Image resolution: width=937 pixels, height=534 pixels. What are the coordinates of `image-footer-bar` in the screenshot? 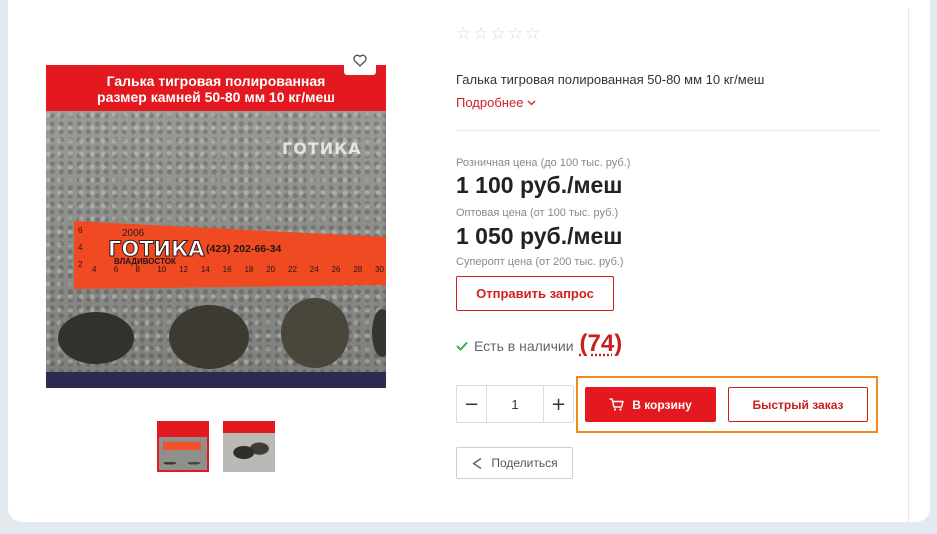 It's located at (216, 380).